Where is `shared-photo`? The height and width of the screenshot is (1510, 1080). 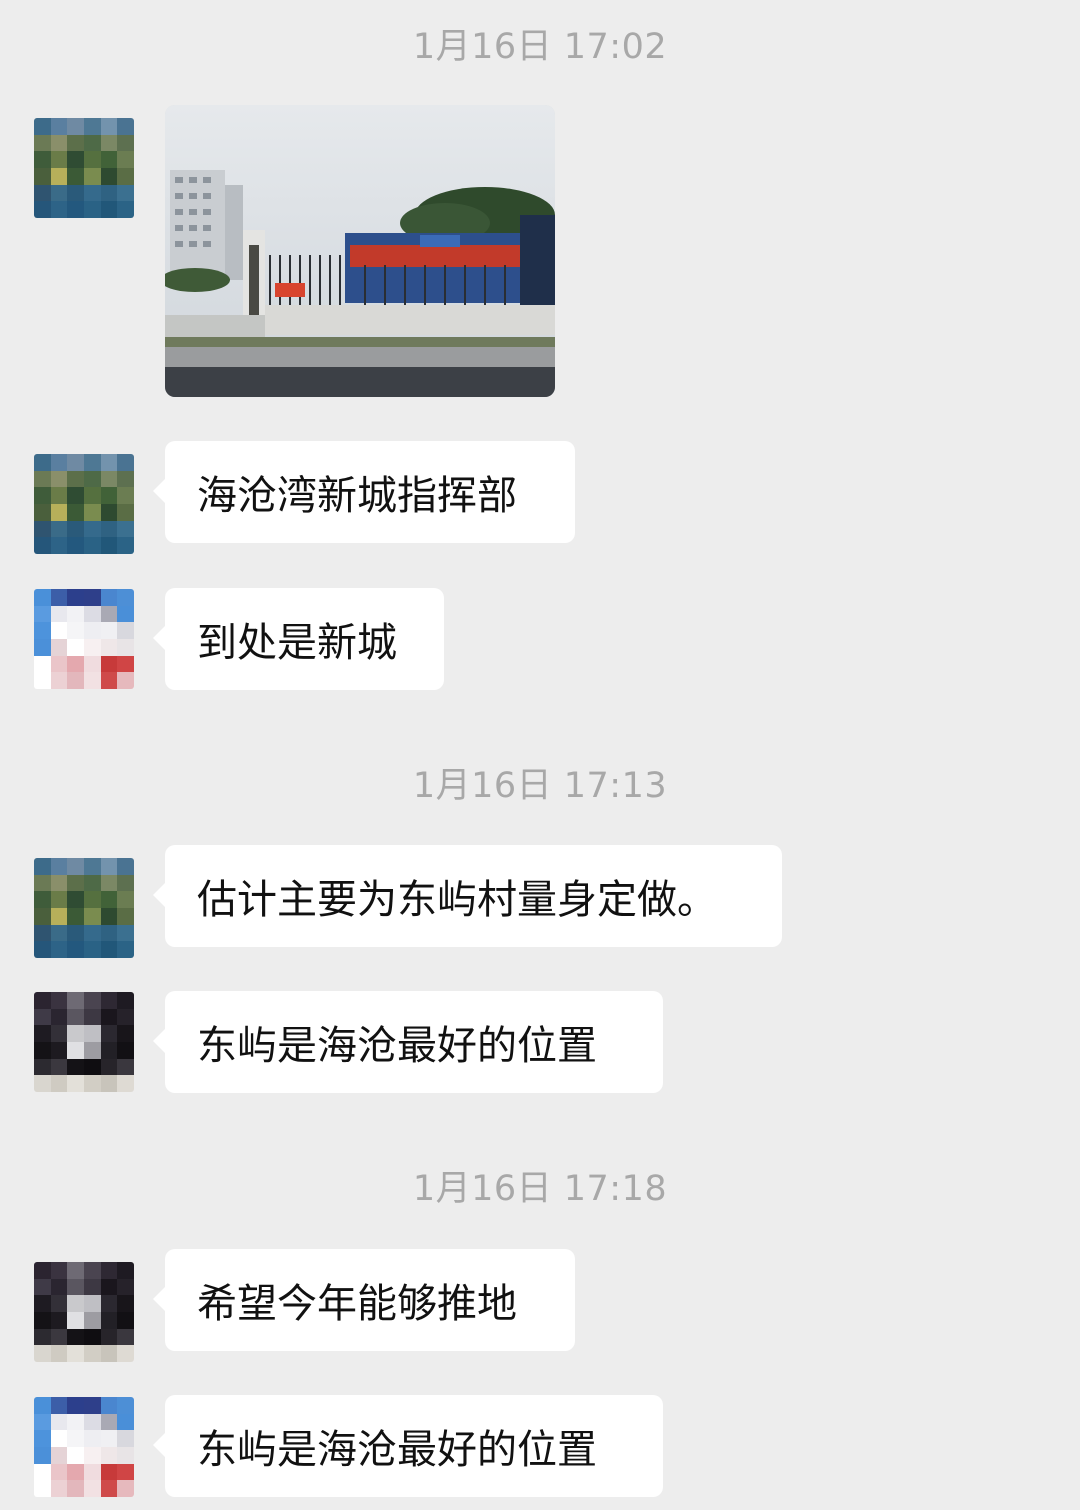
shared-photo is located at coordinates (360, 251).